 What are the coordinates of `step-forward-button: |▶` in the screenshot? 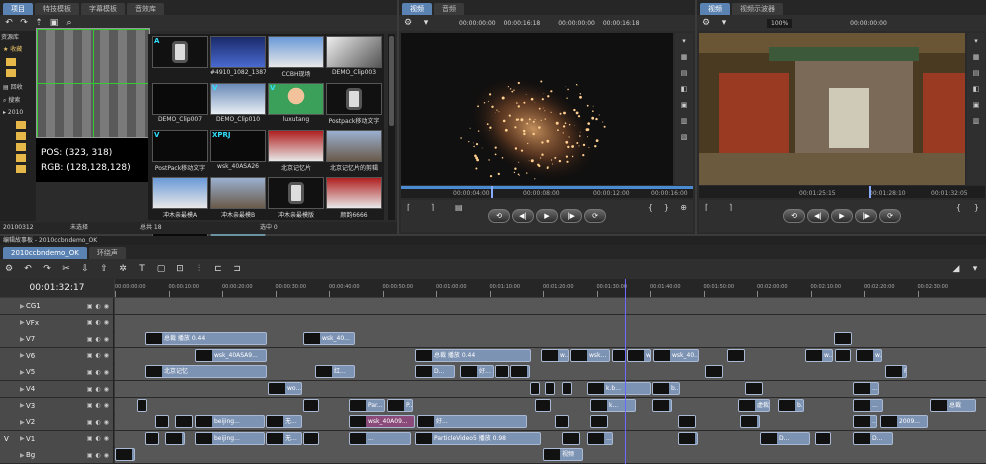 It's located at (866, 216).